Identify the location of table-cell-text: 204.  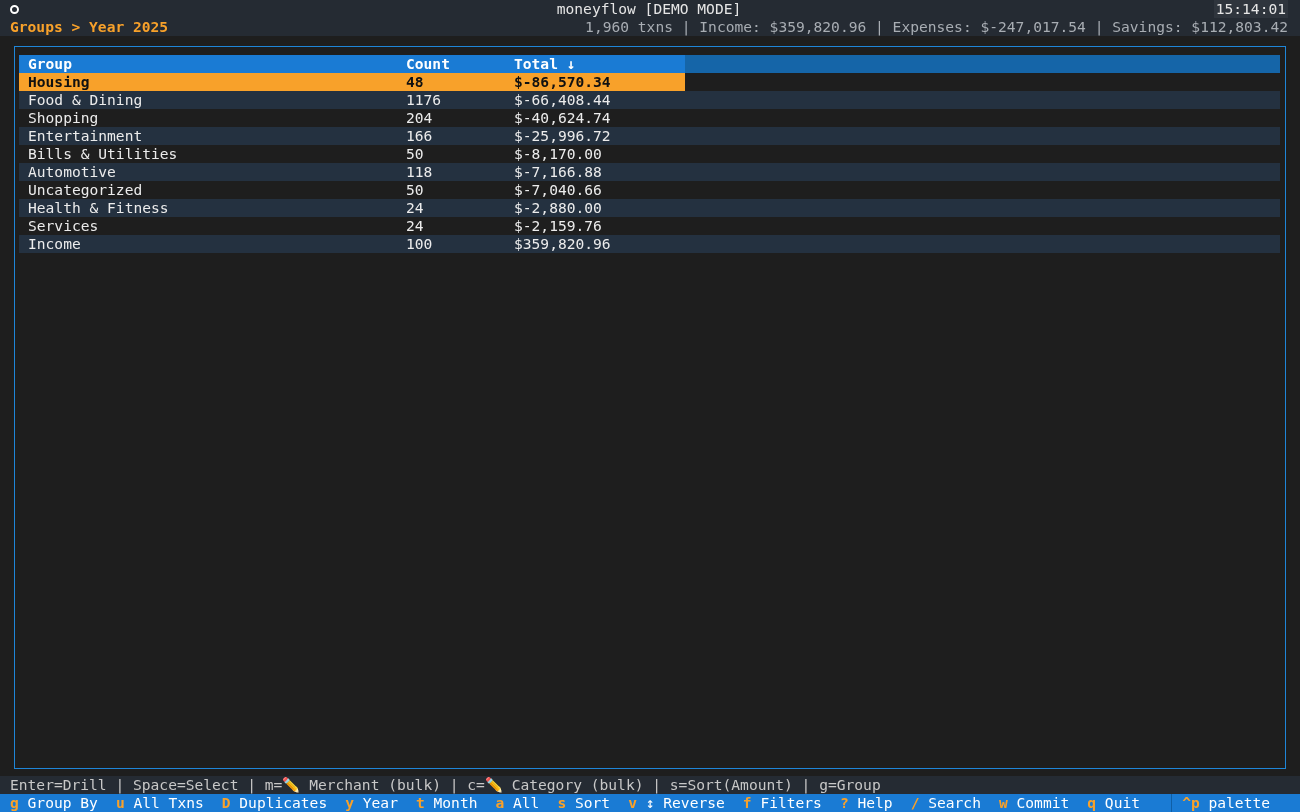
(419, 118).